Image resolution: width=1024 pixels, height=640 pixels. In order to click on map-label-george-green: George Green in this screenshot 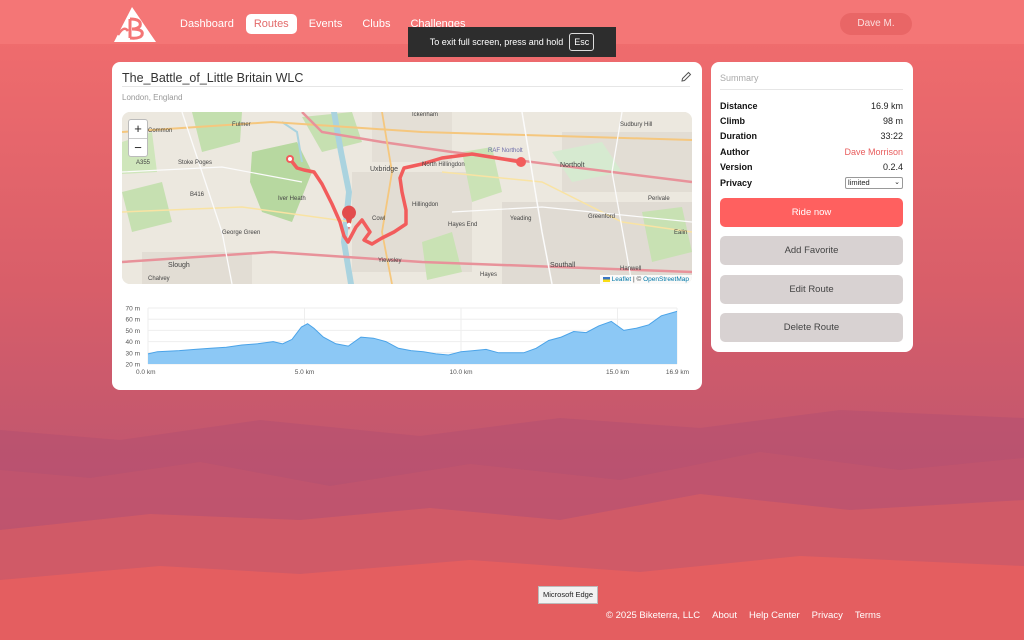, I will do `click(241, 233)`.